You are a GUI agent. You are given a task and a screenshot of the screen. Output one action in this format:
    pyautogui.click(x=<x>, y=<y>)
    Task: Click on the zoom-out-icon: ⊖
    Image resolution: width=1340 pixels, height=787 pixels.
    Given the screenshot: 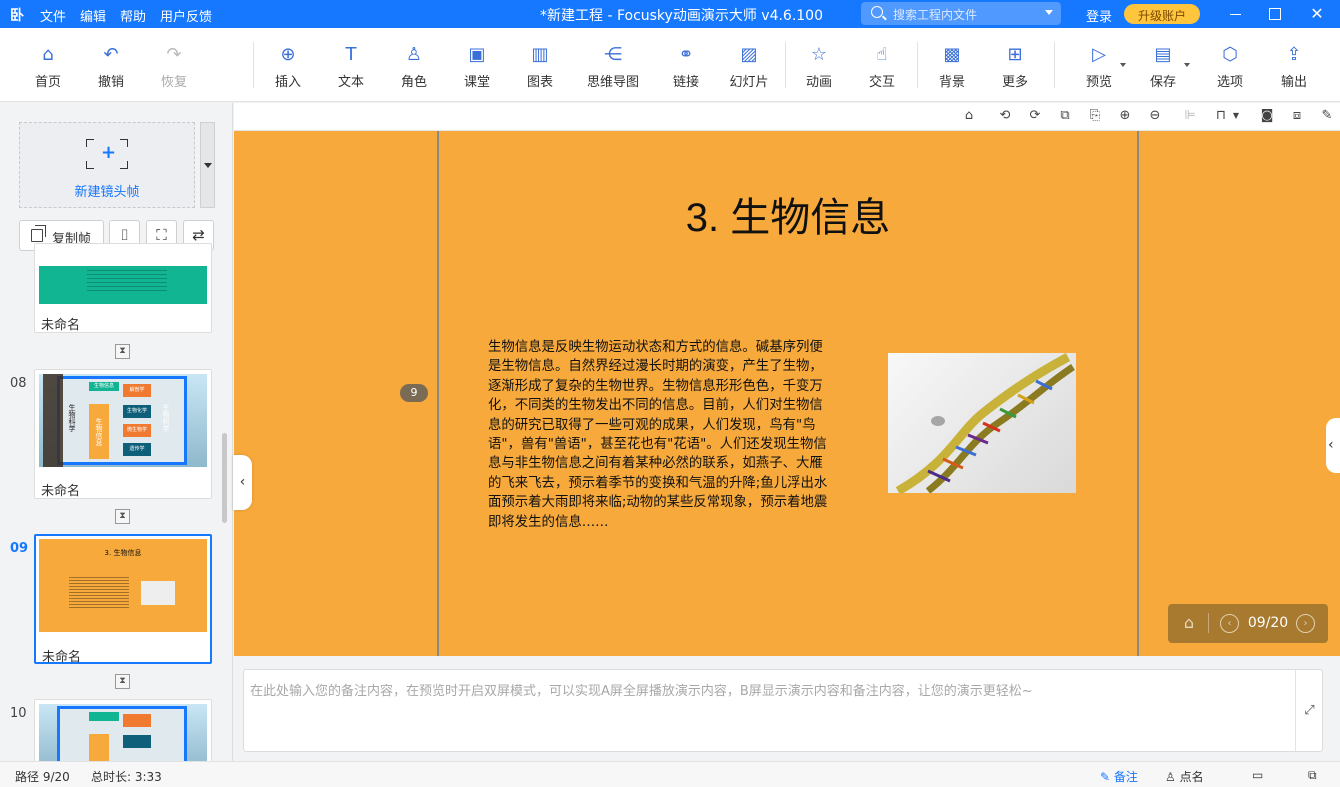 What is the action you would take?
    pyautogui.click(x=1155, y=116)
    